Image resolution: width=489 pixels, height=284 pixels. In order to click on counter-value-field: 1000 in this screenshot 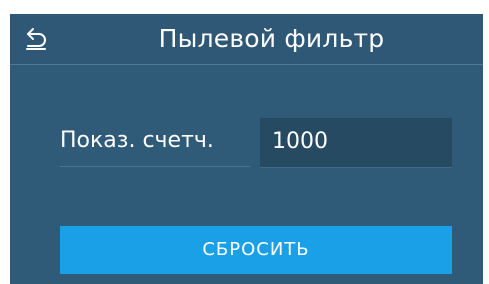, I will do `click(356, 143)`.